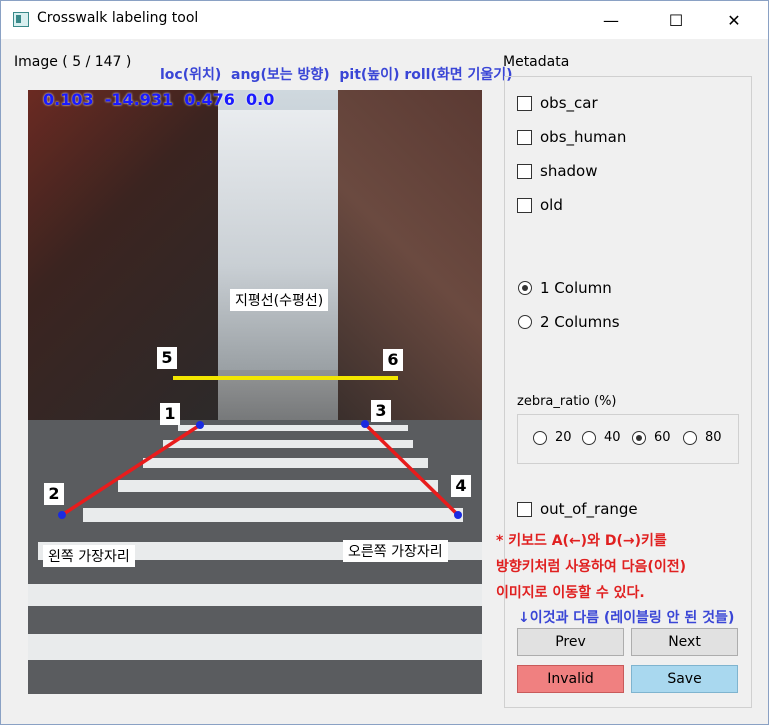 The width and height of the screenshot is (769, 725). What do you see at coordinates (62, 515) in the screenshot?
I see `point-2-handle` at bounding box center [62, 515].